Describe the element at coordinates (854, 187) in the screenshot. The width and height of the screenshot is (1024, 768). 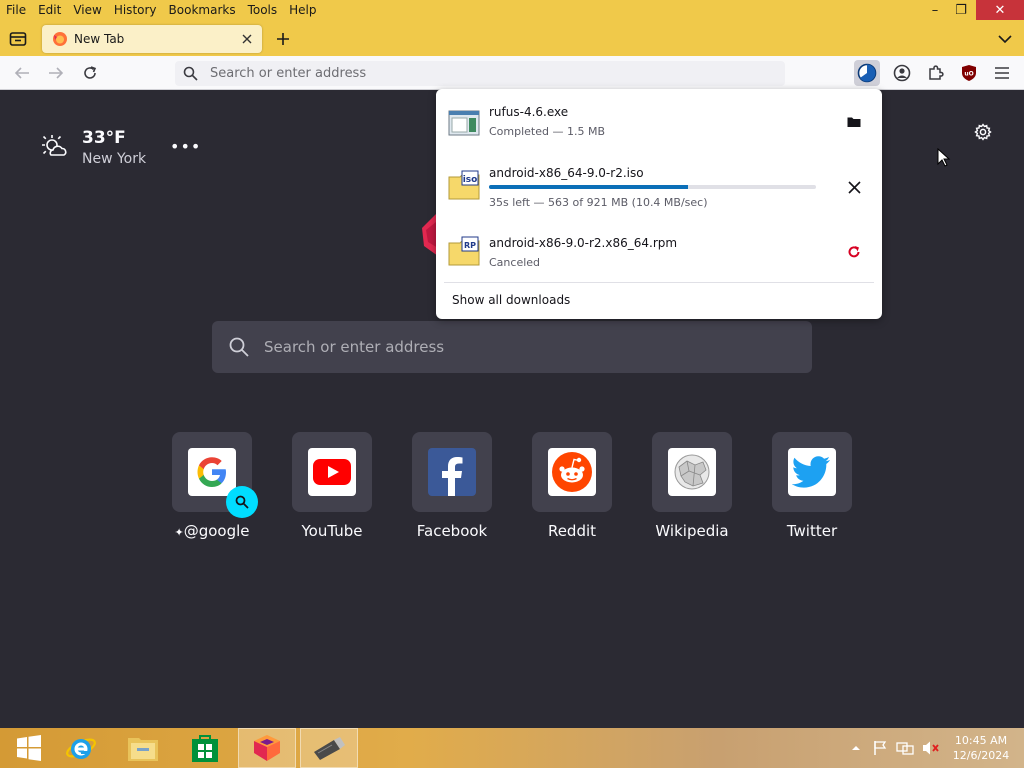
I see `cancel-download-button` at that location.